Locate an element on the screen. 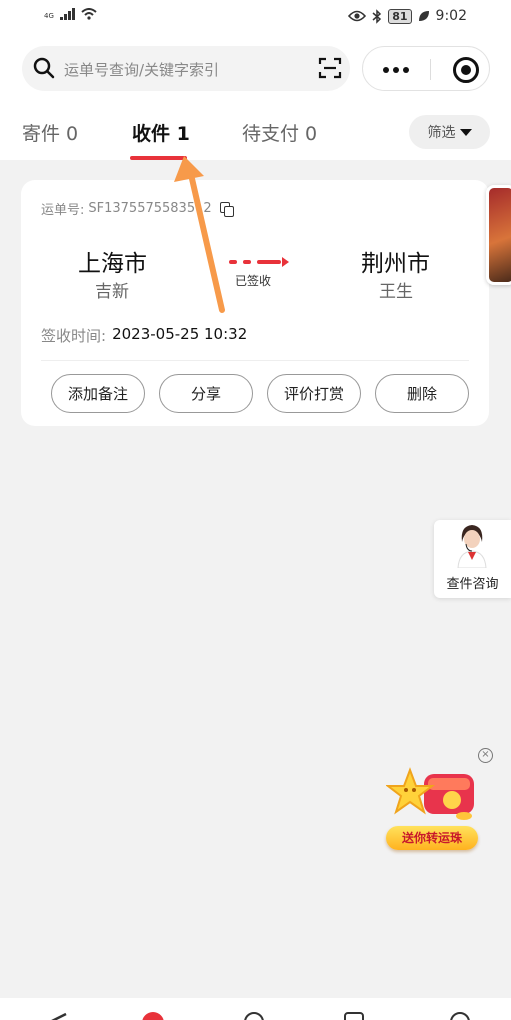 This screenshot has height=1020, width=511. sign-time-row: 签收时间: 2023-05-25 10:32 is located at coordinates (144, 335).